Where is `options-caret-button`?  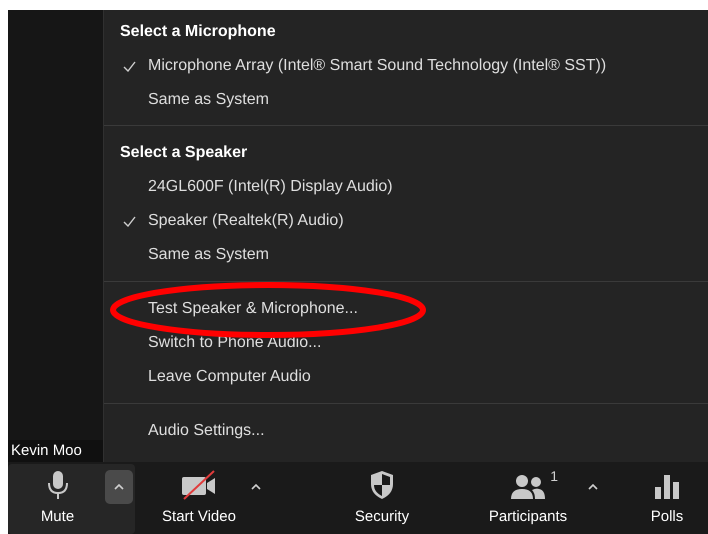
options-caret-button is located at coordinates (119, 487).